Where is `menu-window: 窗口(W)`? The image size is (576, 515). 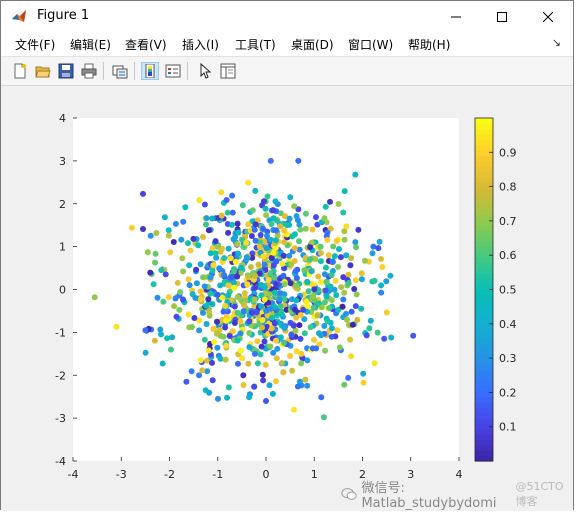 menu-window: 窗口(W) is located at coordinates (370, 44).